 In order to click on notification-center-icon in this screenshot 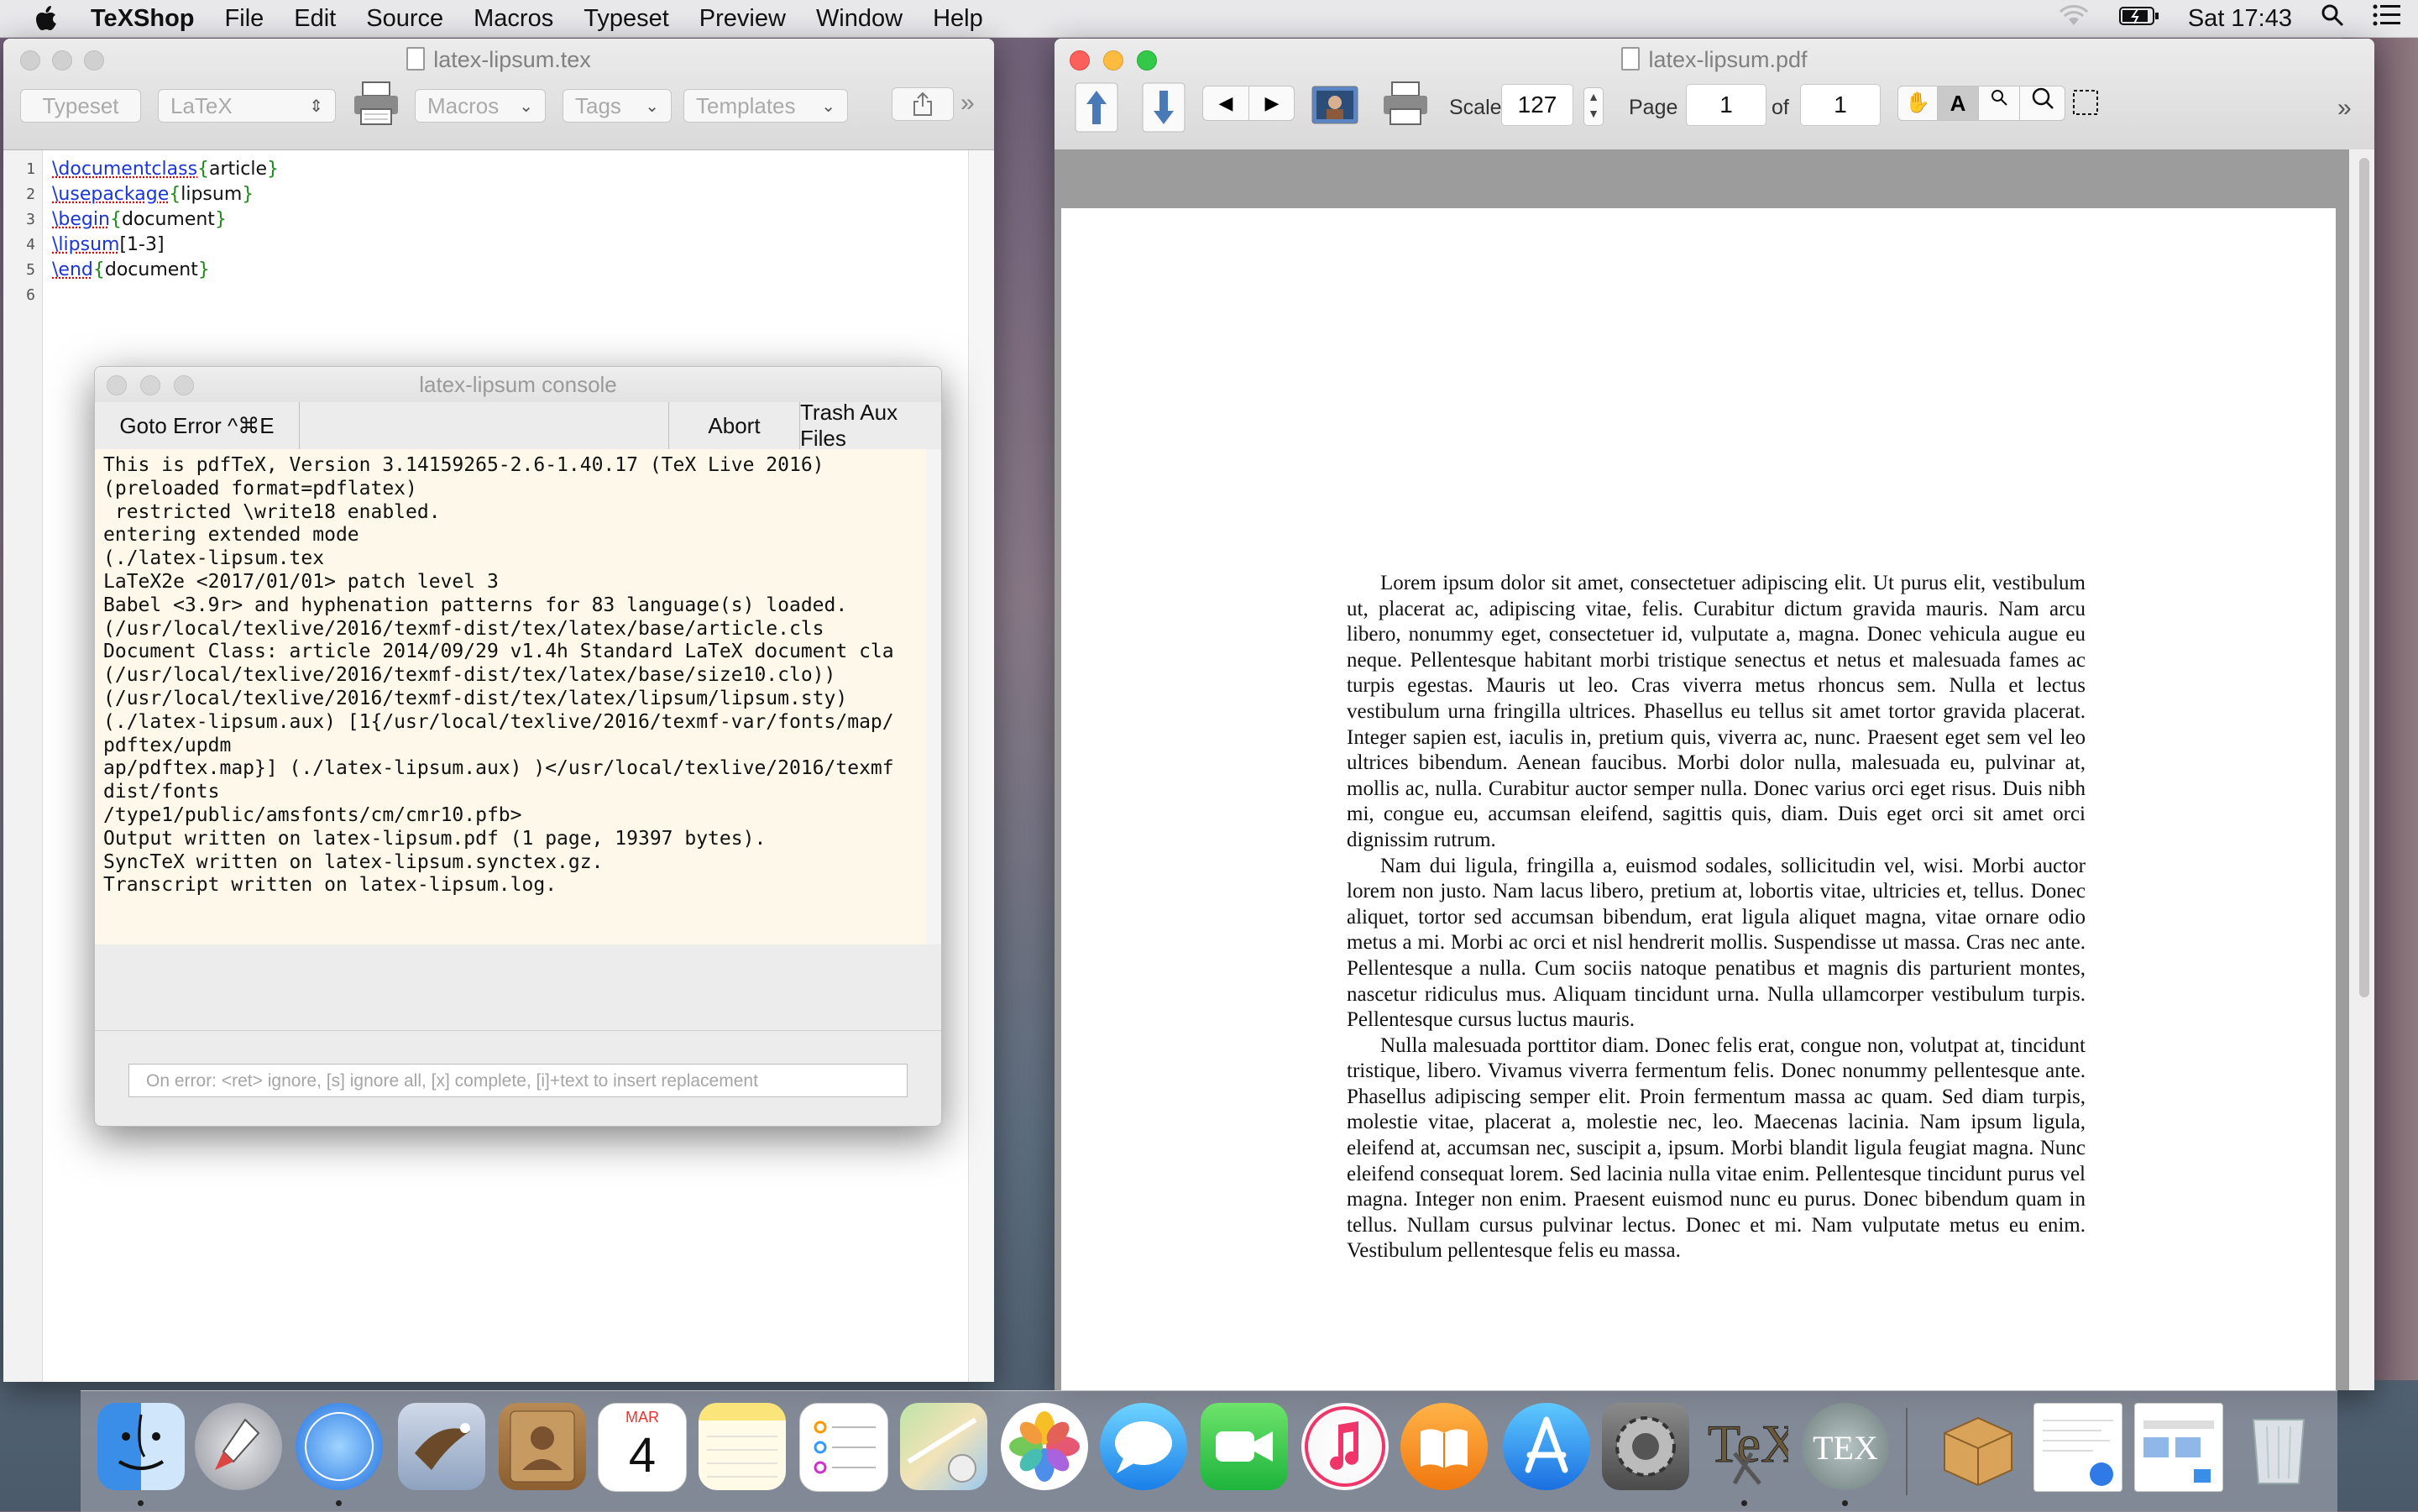, I will do `click(2387, 18)`.